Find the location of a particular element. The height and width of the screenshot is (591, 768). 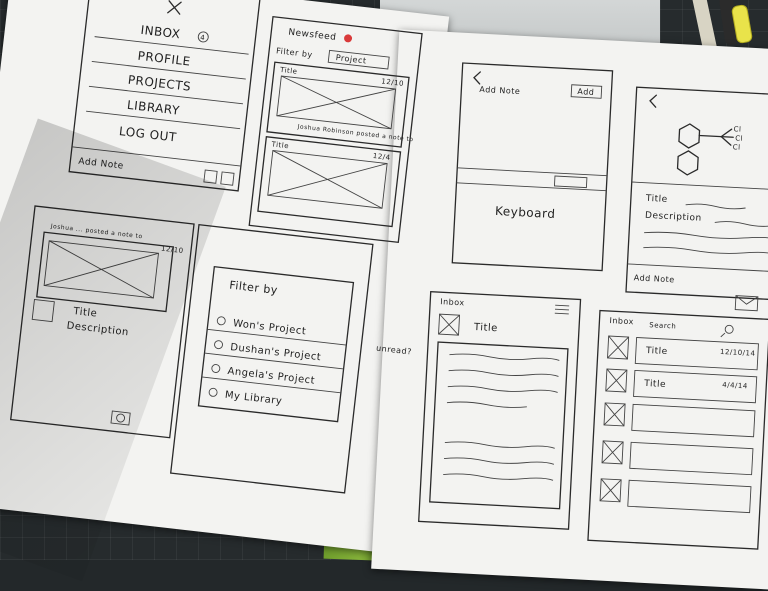

filter-option-2: Dushan's Project is located at coordinates (276, 352).